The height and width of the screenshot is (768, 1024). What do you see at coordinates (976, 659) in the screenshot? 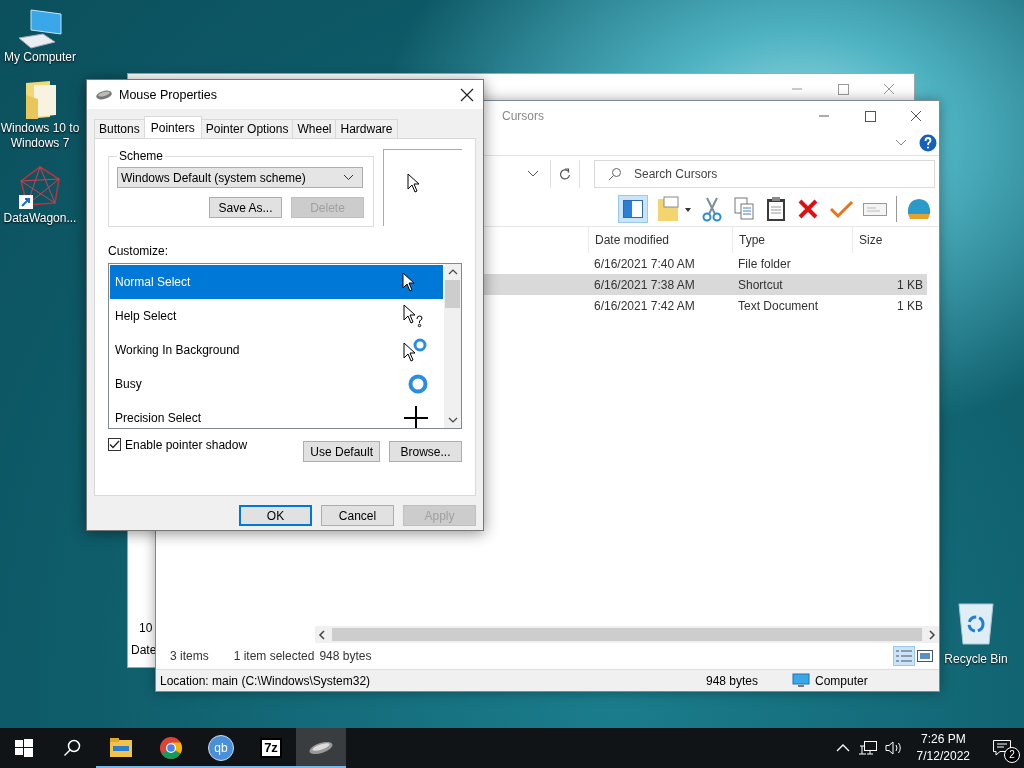
I see `desktop-icon-label: Recycle Bin` at bounding box center [976, 659].